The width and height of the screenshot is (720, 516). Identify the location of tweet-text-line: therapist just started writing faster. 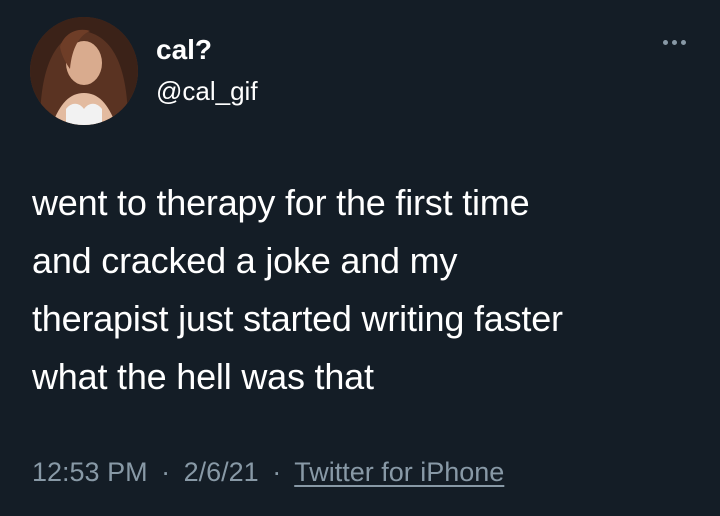
(297, 318).